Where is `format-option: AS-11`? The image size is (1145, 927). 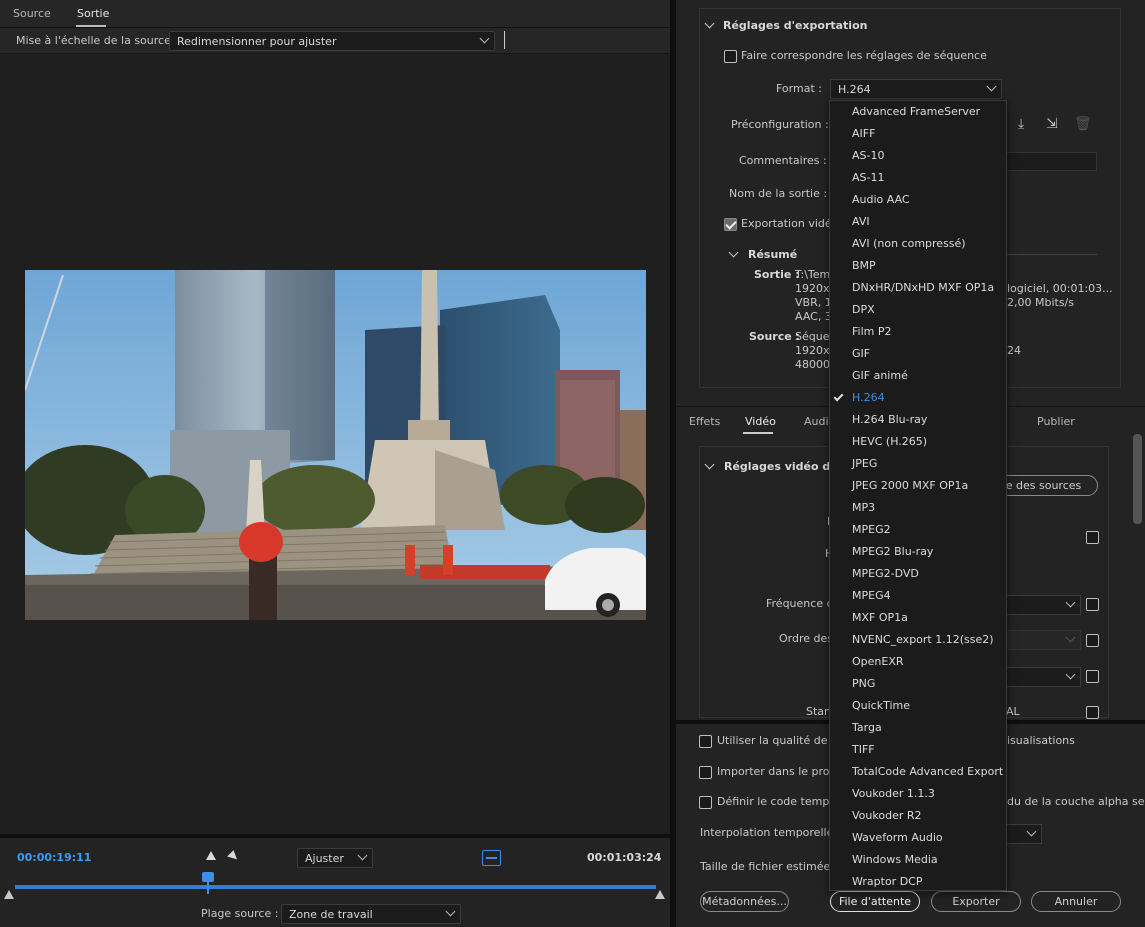
format-option: AS-11 is located at coordinates (868, 177).